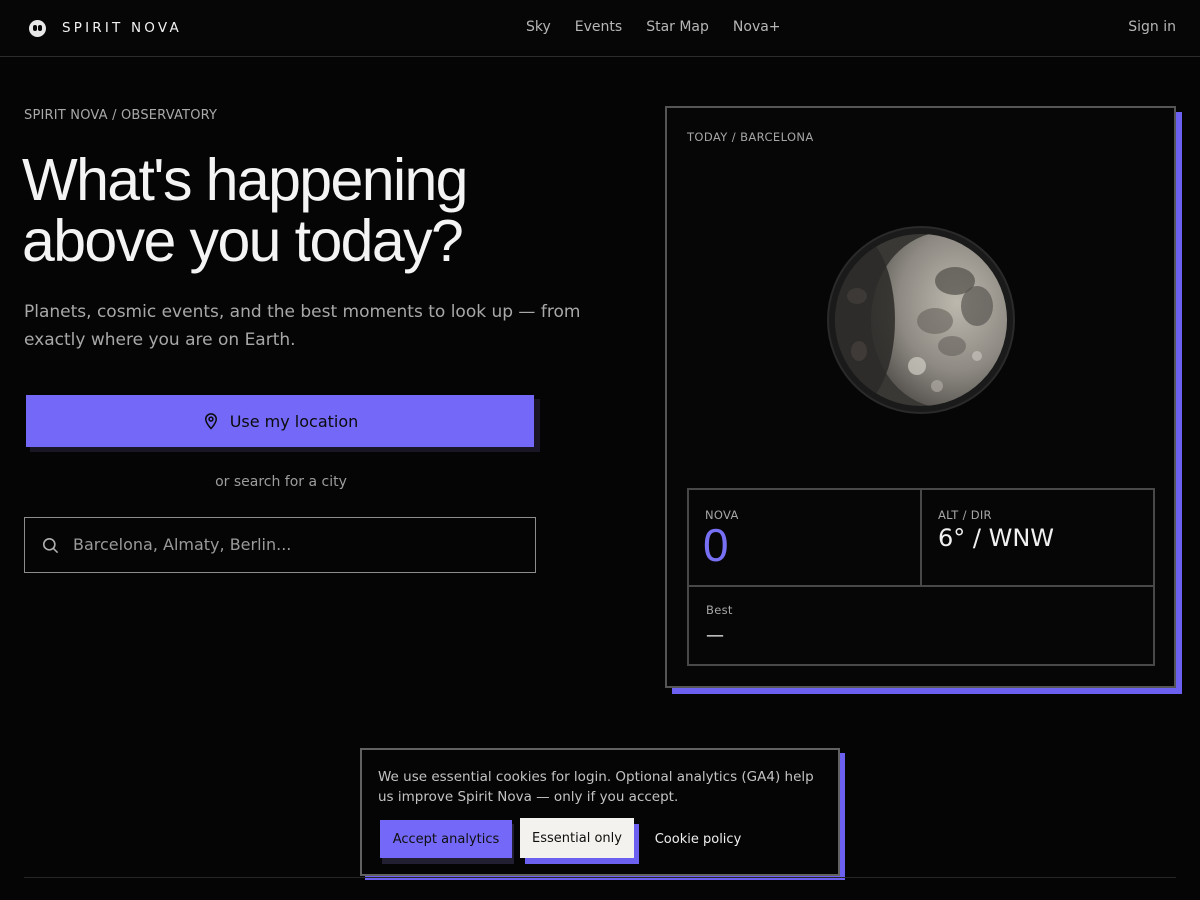 The width and height of the screenshot is (1200, 900). What do you see at coordinates (50, 545) in the screenshot?
I see `search-icon` at bounding box center [50, 545].